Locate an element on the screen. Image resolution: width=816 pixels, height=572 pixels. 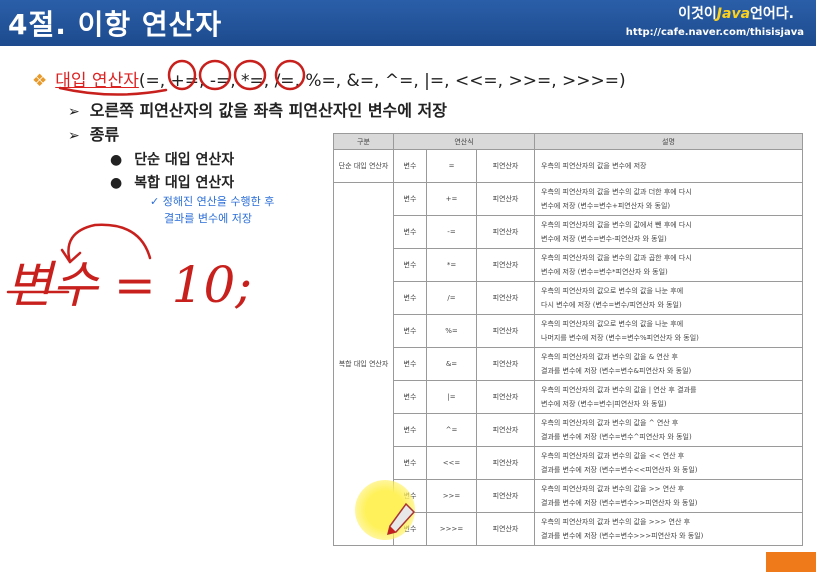
brand-suffix: 언어다. is located at coordinates (772, 14).